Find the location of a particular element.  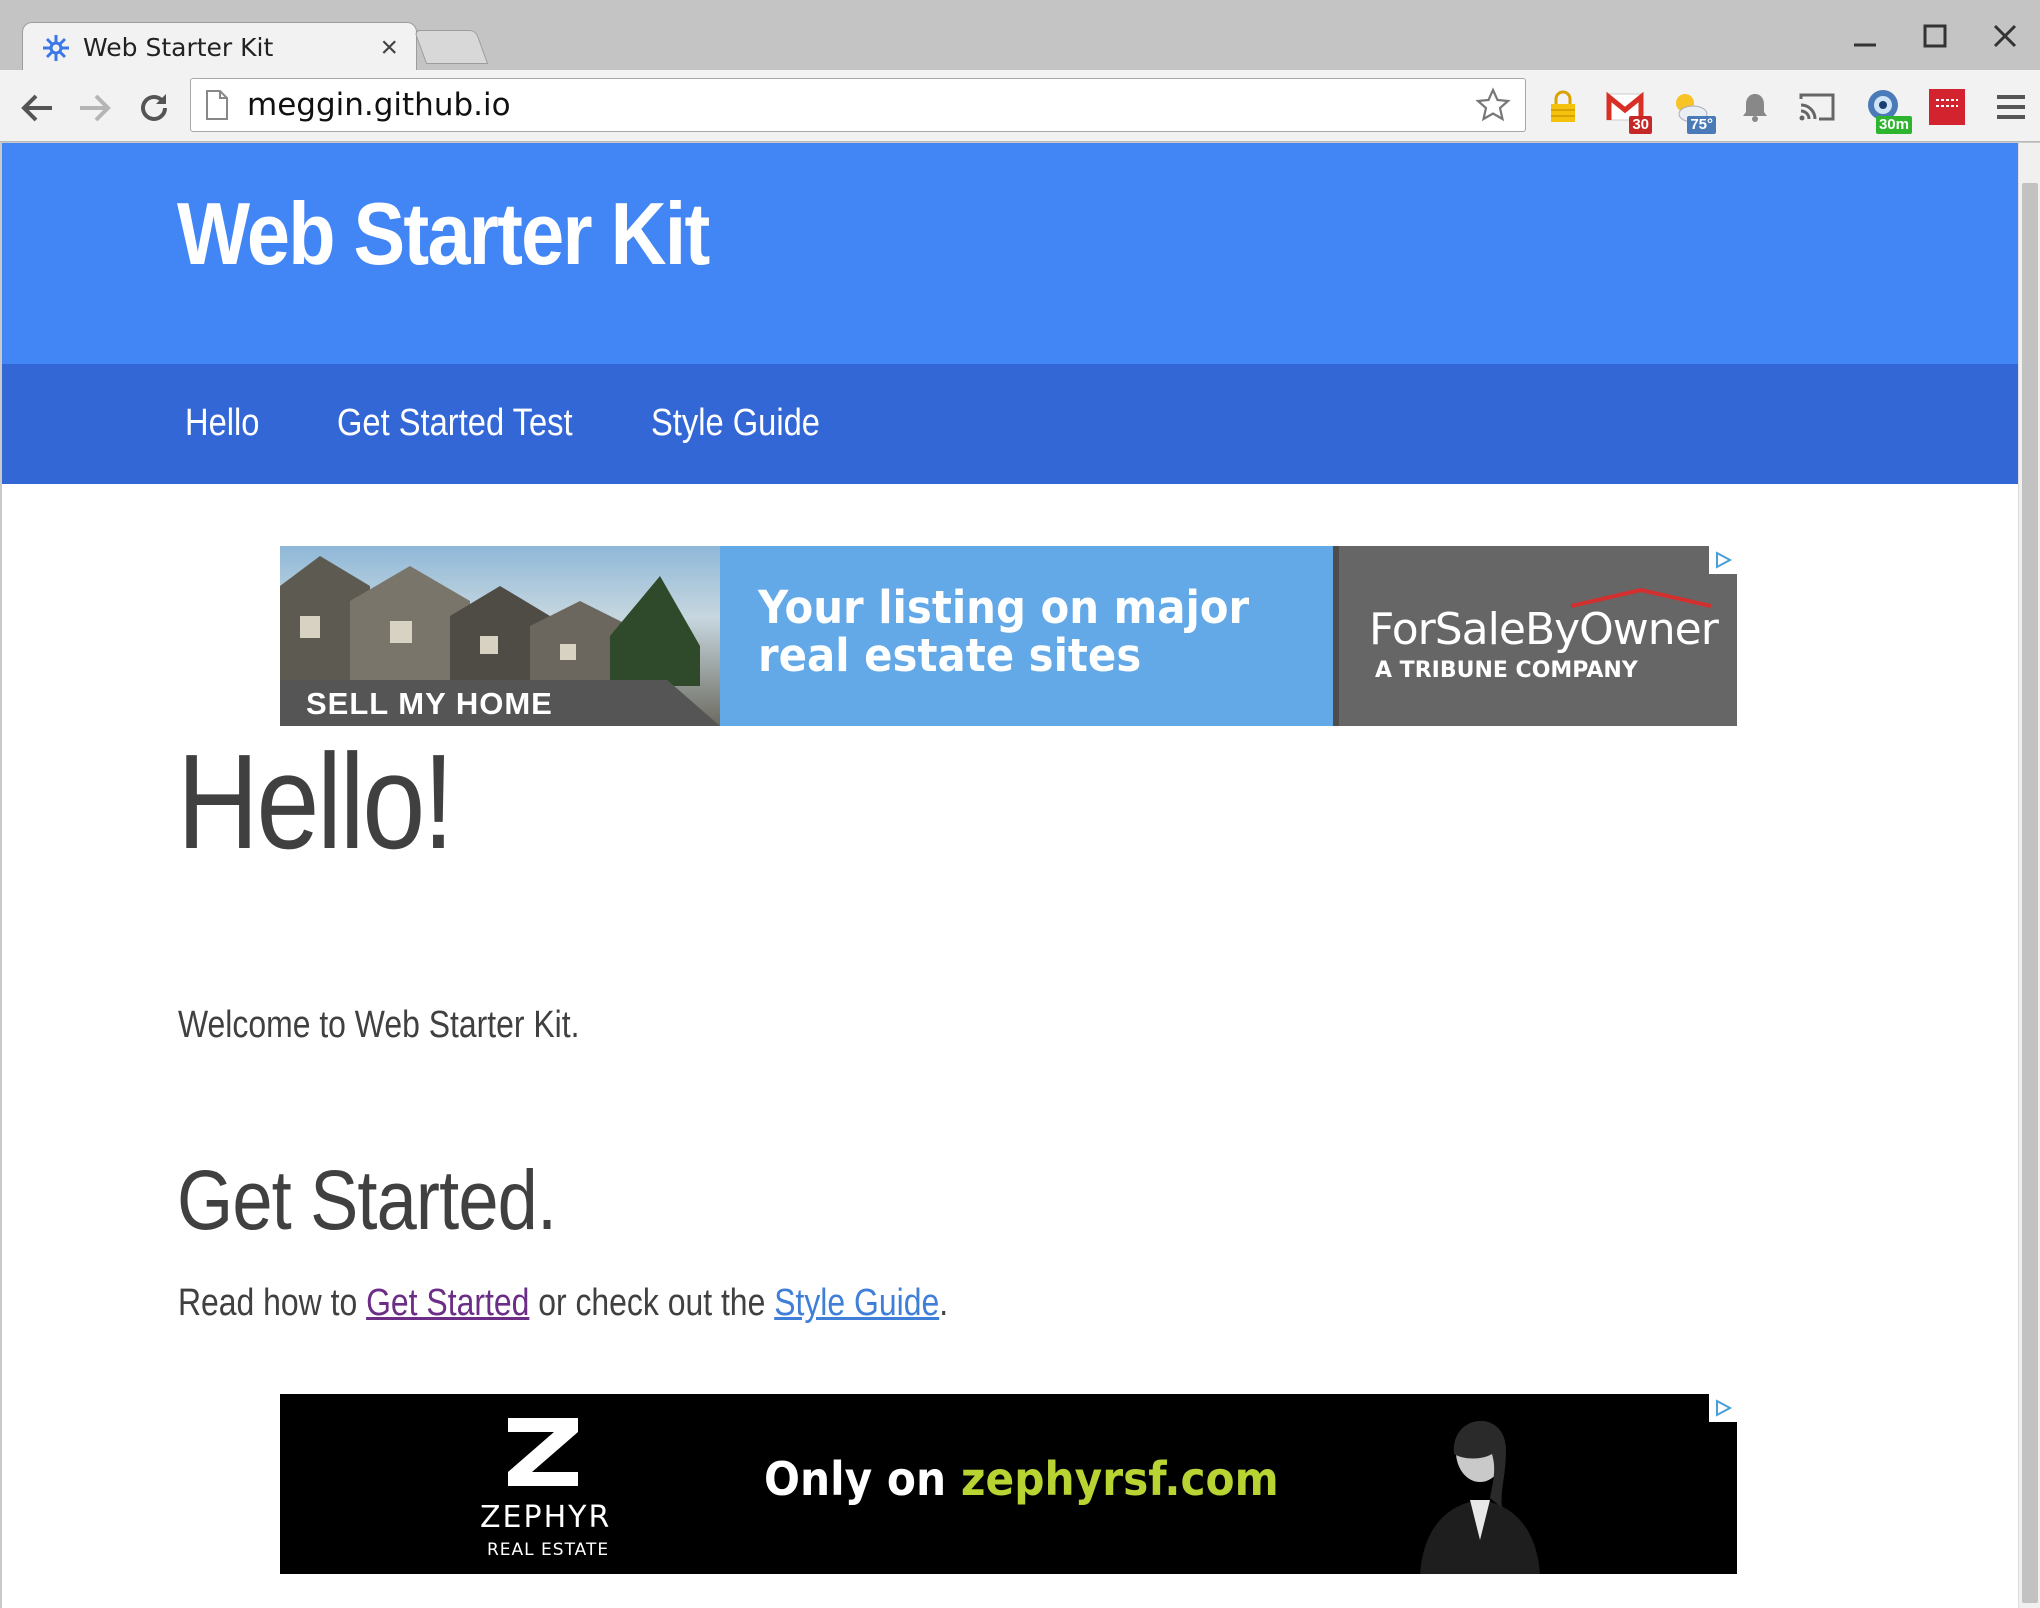

forward-arrow-icon is located at coordinates (95, 108).